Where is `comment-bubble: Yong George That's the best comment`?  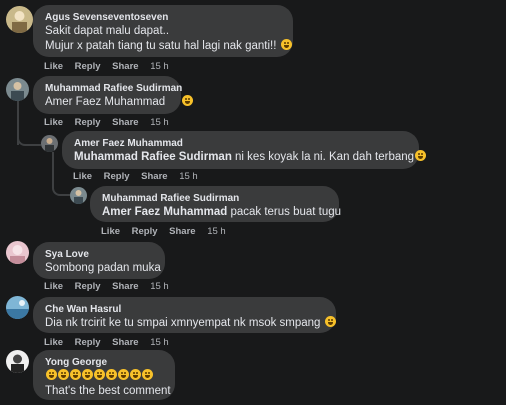 comment-bubble: Yong George That's the best comment is located at coordinates (104, 375).